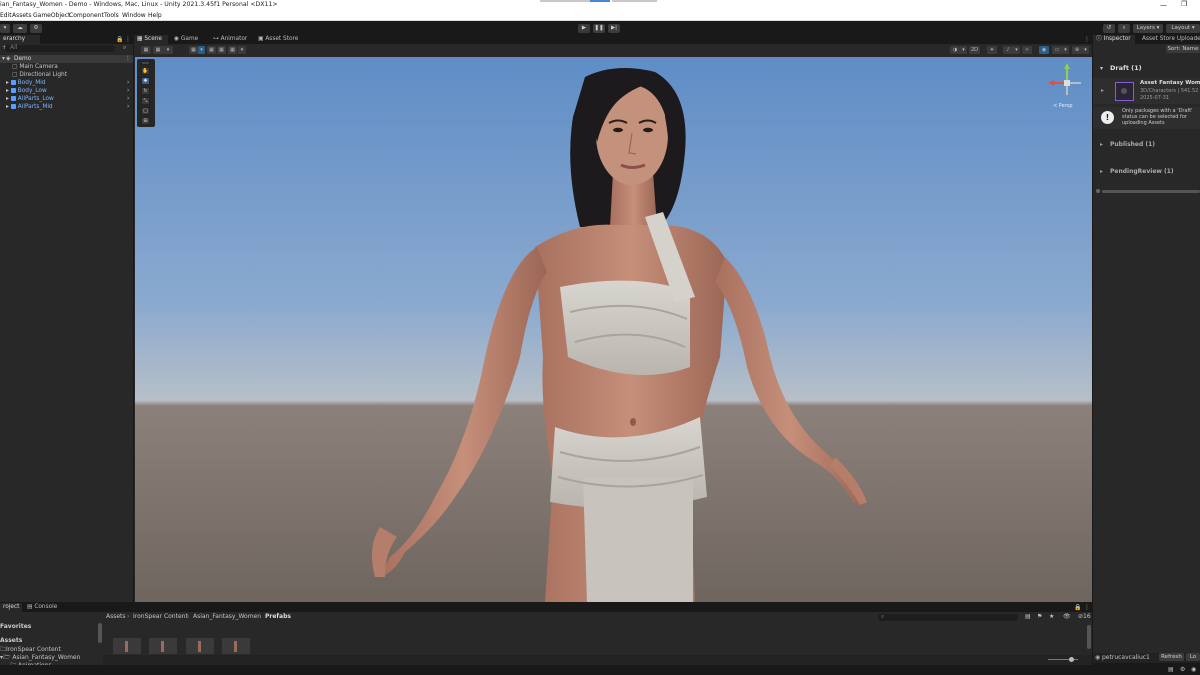 This screenshot has width=1200, height=675. I want to click on horizontal-scrollbar, so click(1151, 191).